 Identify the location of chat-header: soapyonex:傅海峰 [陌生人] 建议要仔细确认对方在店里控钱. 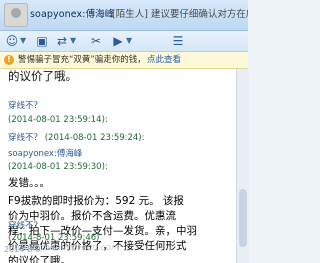
(124, 15).